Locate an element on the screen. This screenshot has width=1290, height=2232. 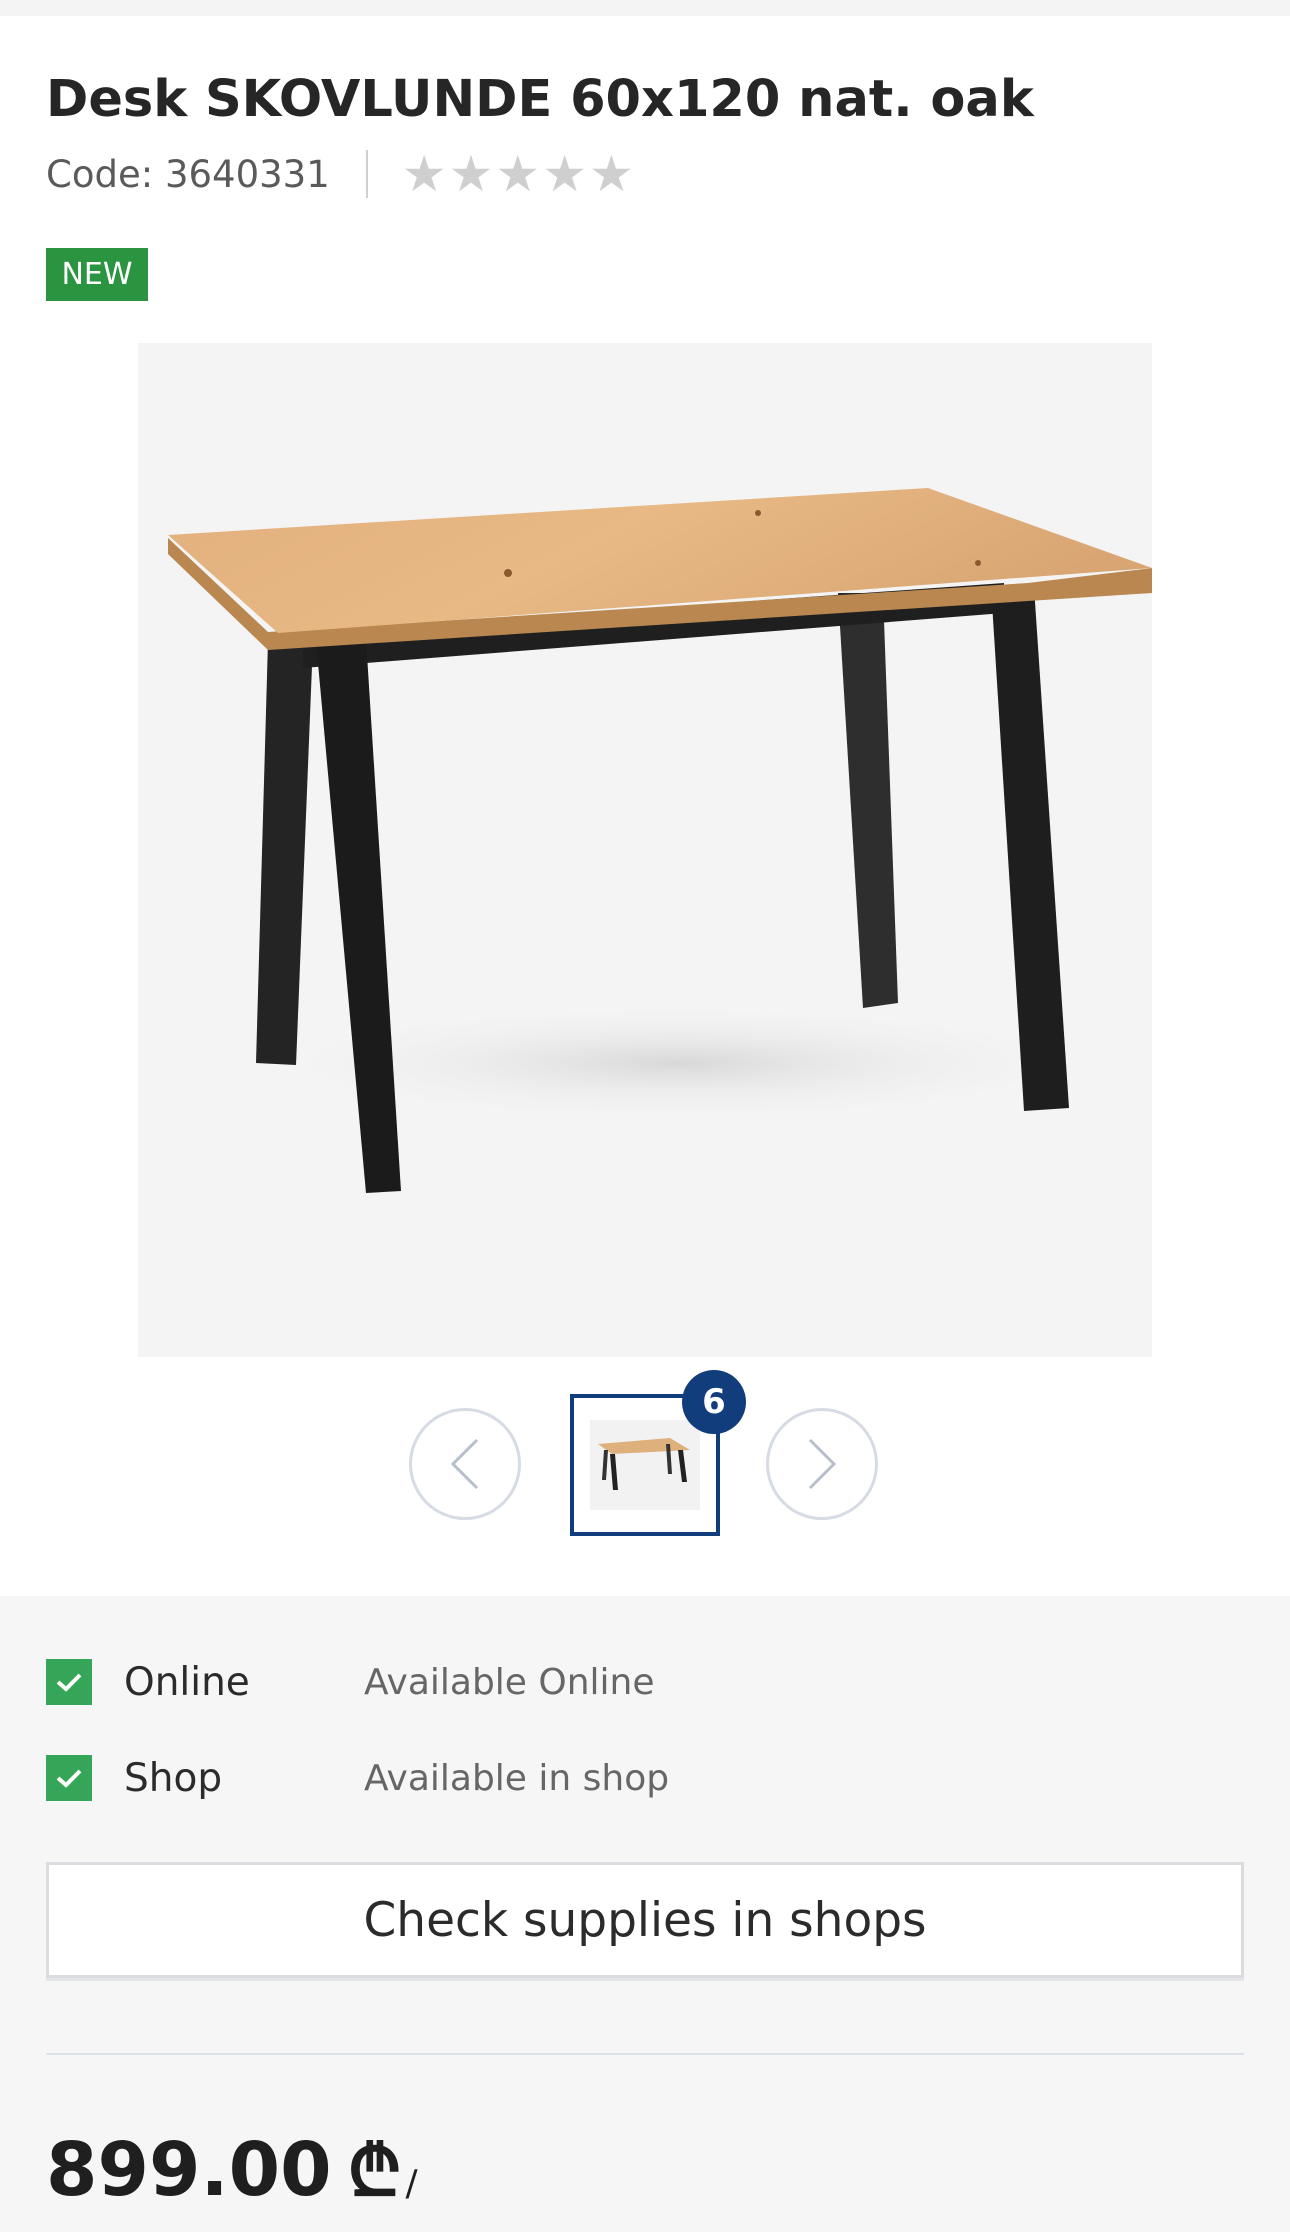
availability-status: Available in shop is located at coordinates (517, 1778).